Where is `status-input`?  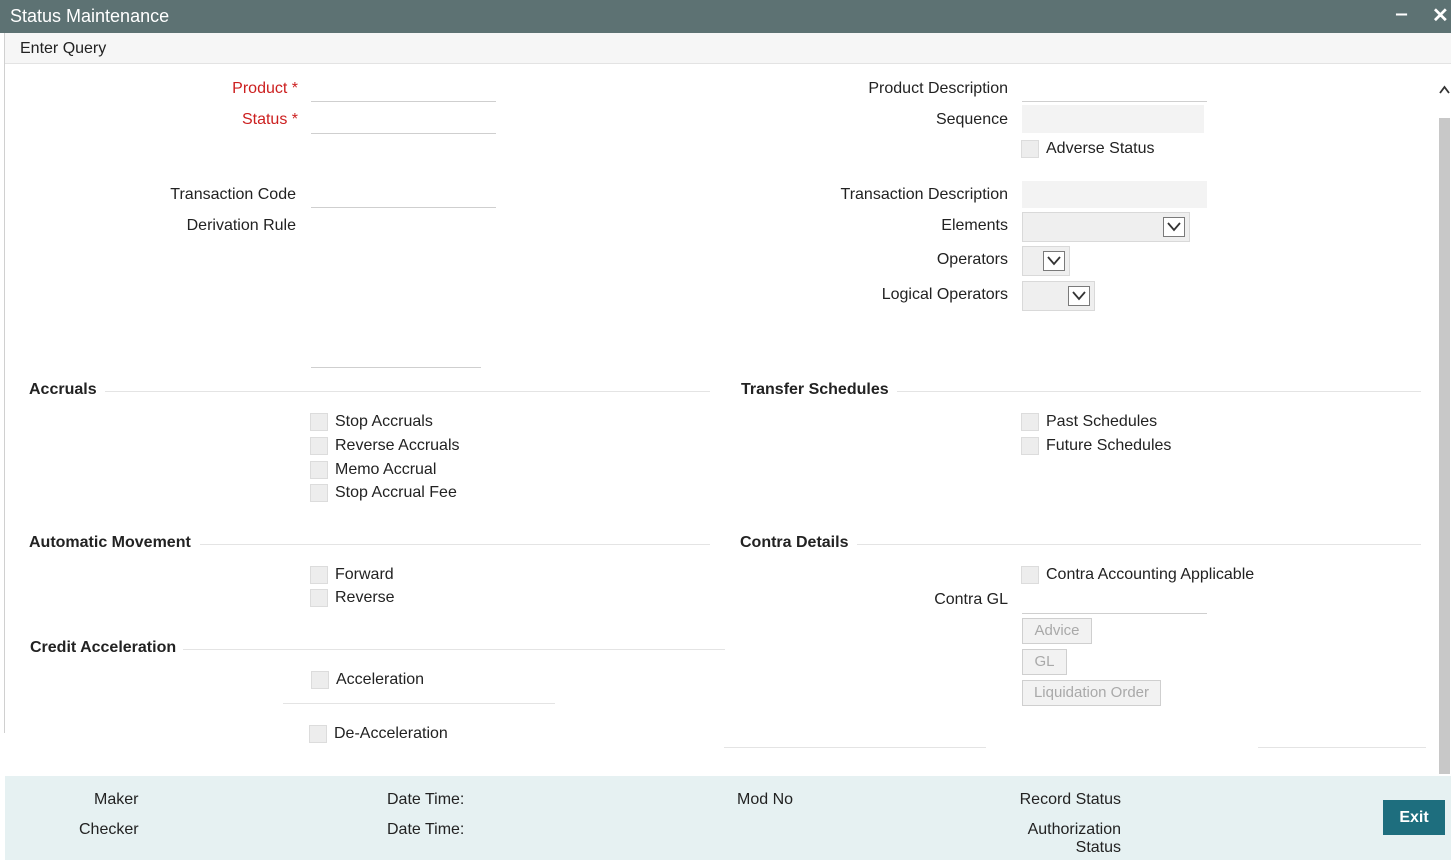 status-input is located at coordinates (405, 119).